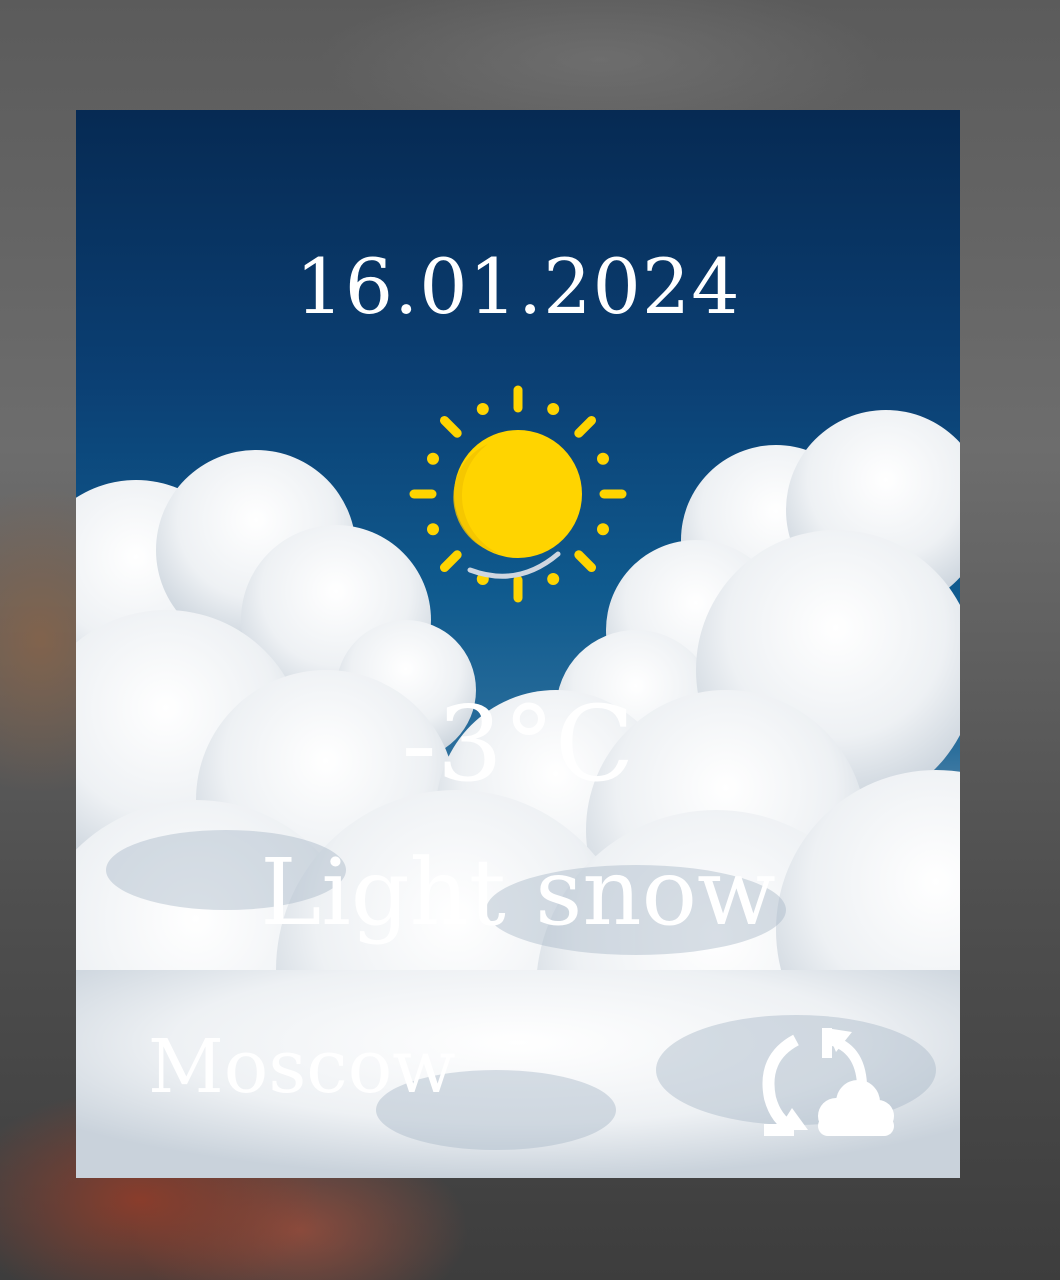  What do you see at coordinates (826, 1084) in the screenshot?
I see `refresh-weather-icon` at bounding box center [826, 1084].